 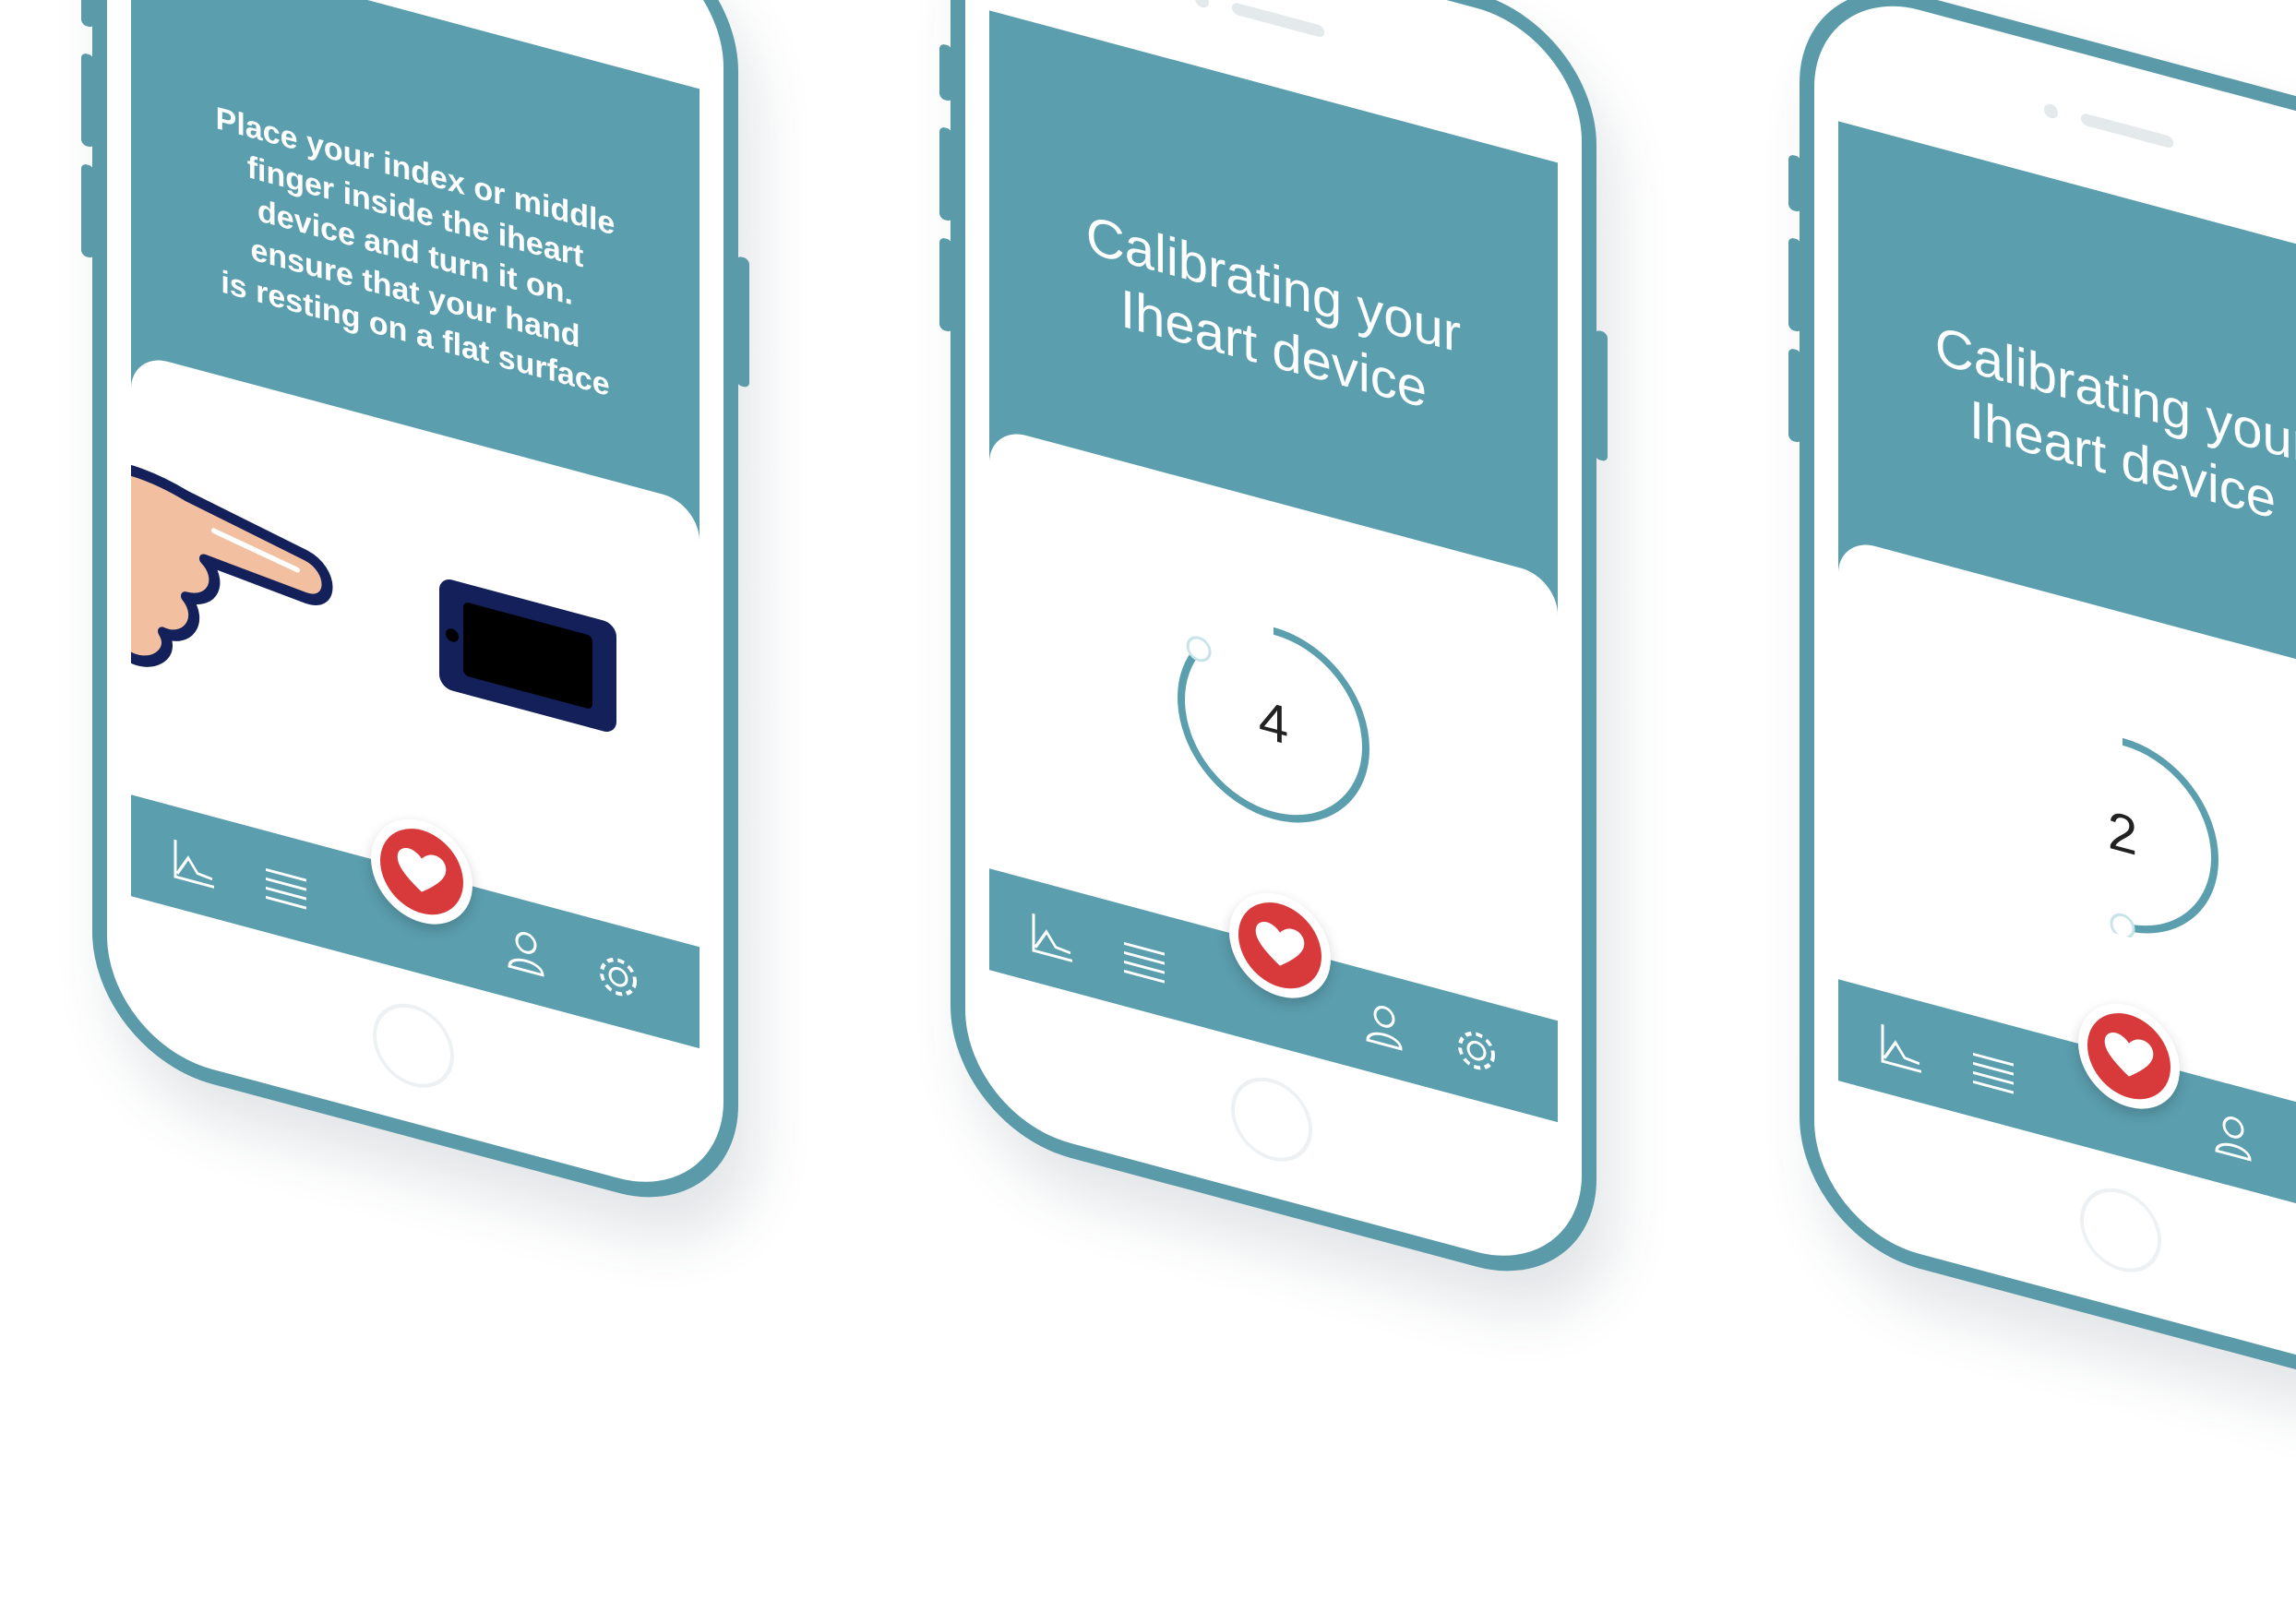 I want to click on iheart-device-icon, so click(x=527, y=655).